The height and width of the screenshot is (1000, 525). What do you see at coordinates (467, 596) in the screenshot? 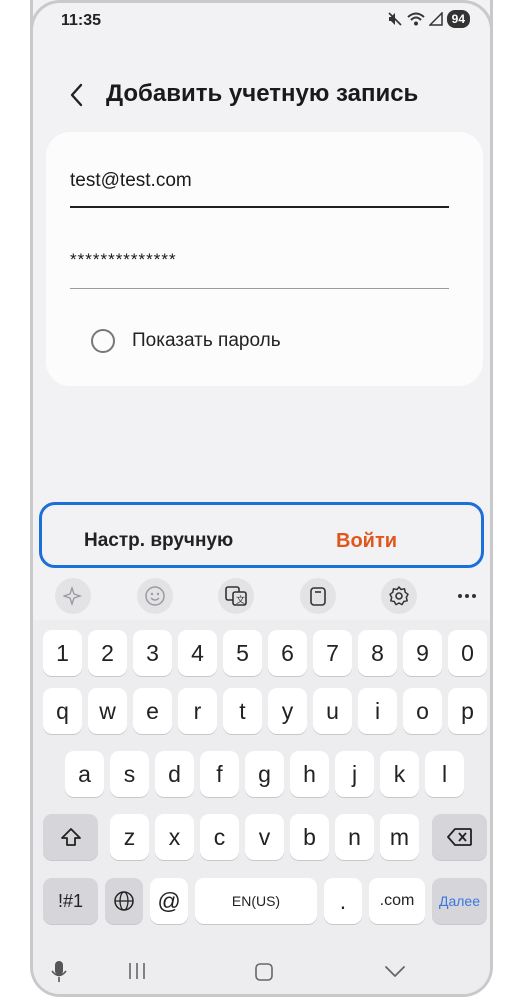
I see `more-icon` at bounding box center [467, 596].